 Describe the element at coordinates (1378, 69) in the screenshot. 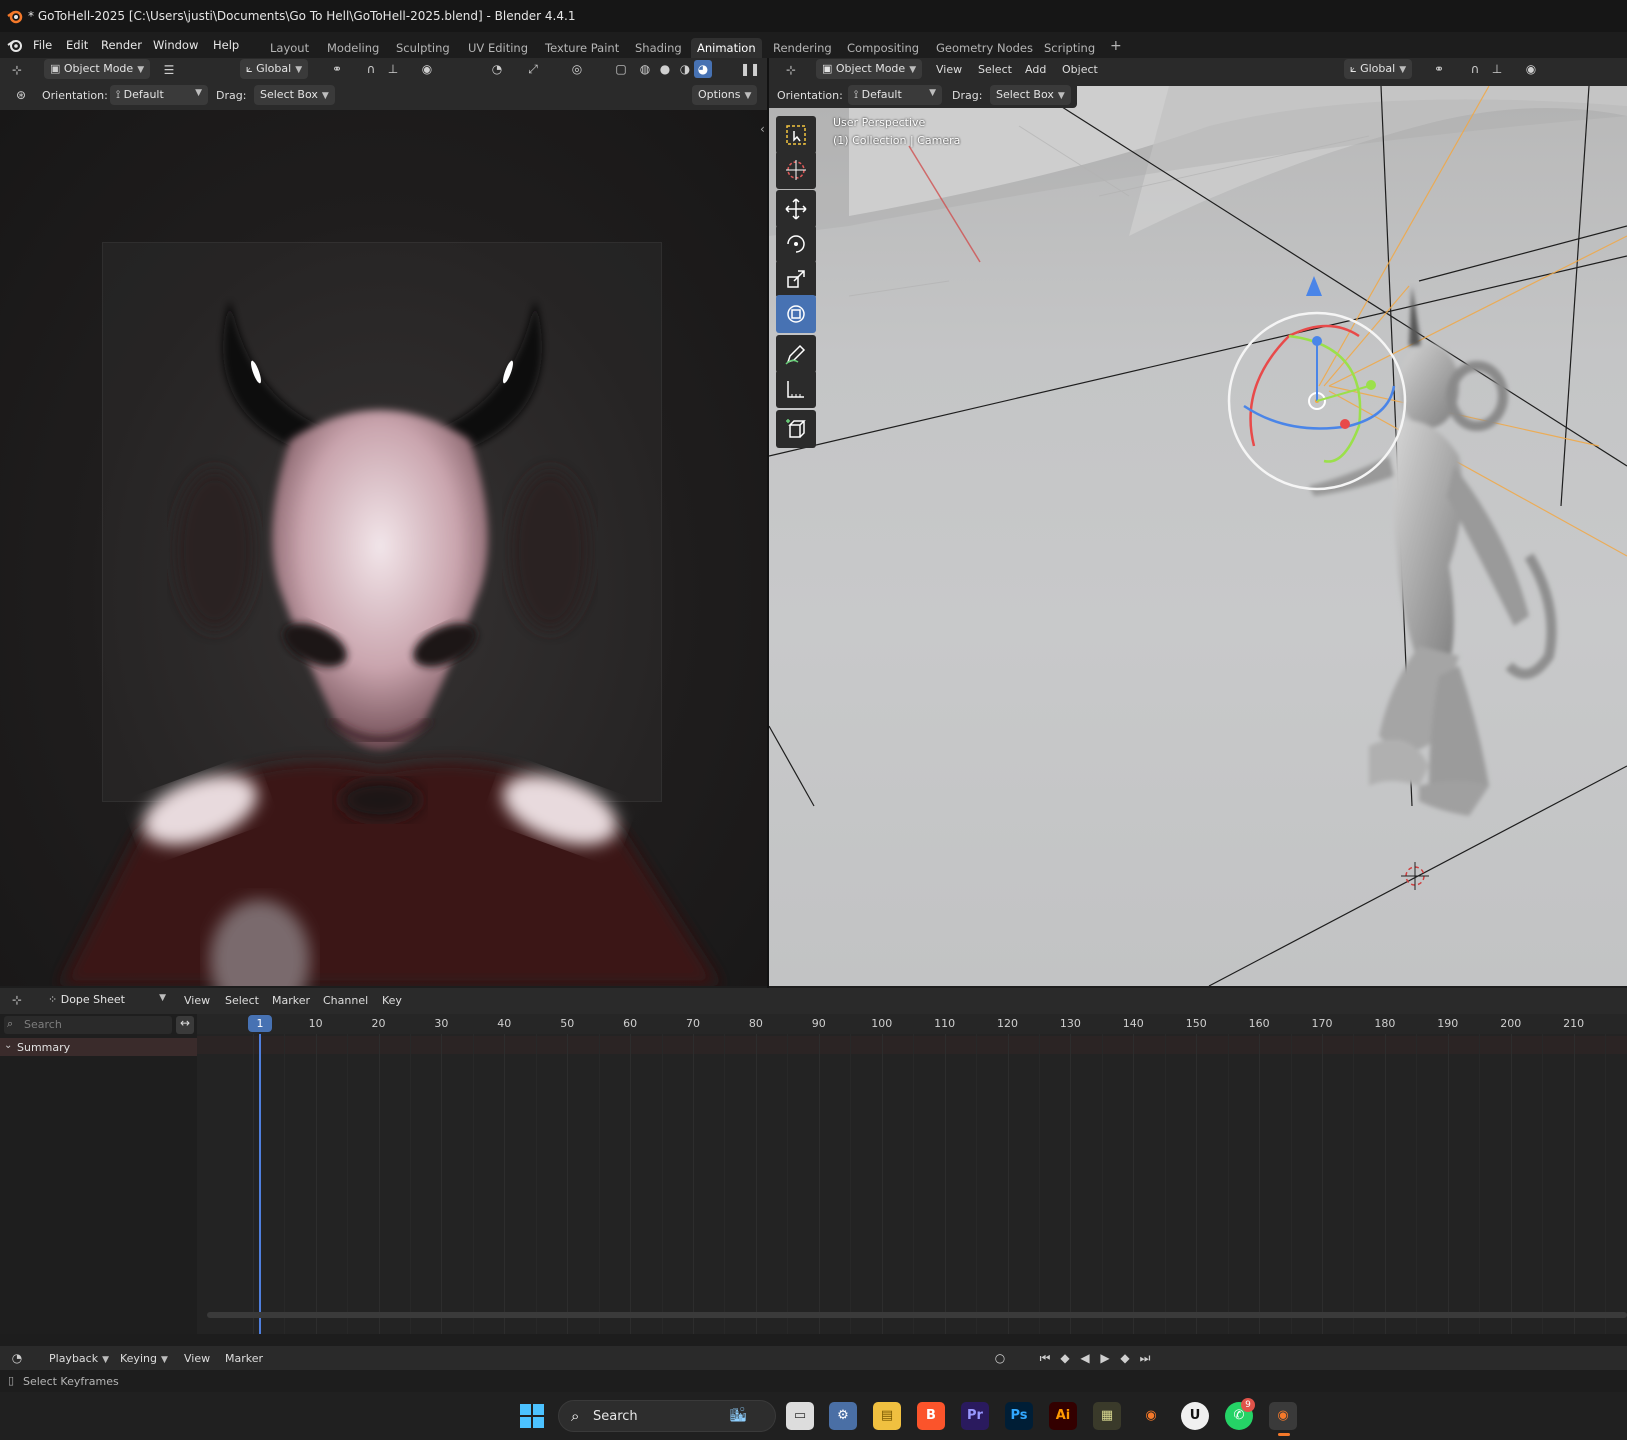

I see `right-transform-orientation: ⟀ Global ▼` at that location.